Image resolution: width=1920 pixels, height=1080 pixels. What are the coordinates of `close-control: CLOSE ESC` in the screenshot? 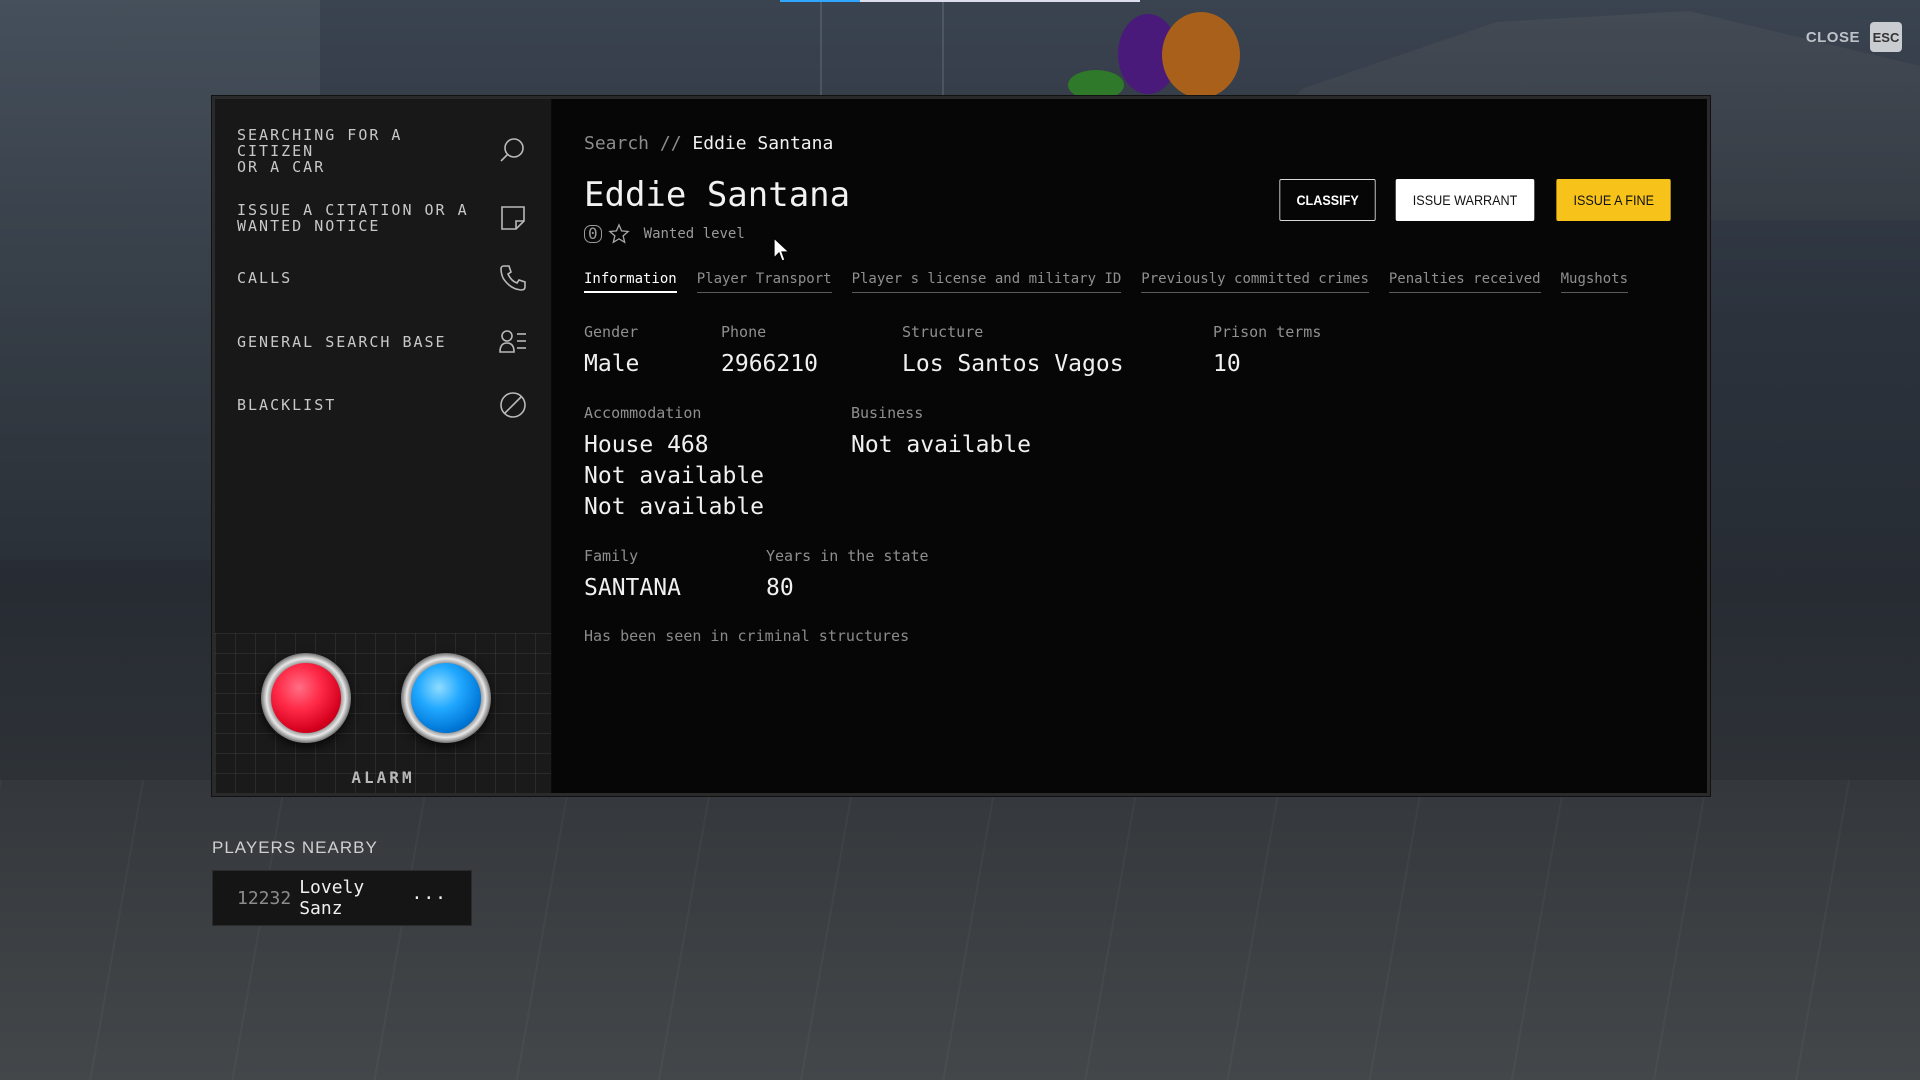 It's located at (1854, 37).